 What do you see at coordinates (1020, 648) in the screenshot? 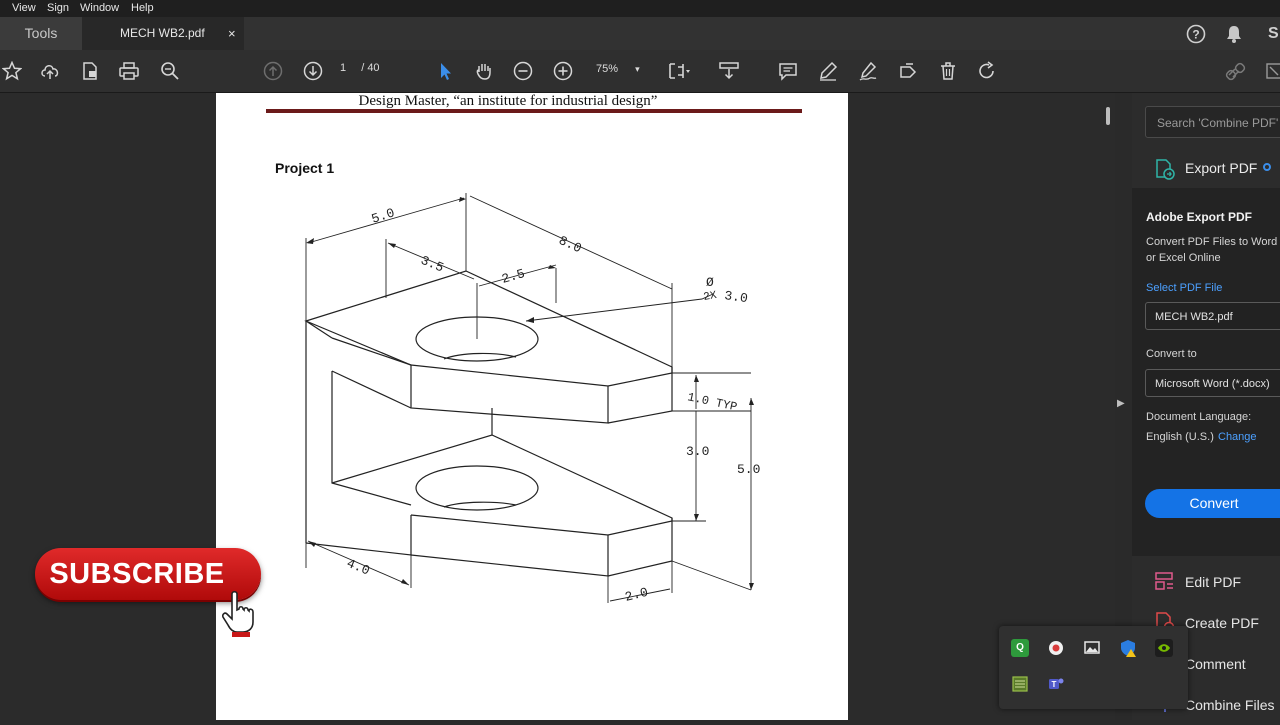
I see `q-app-tray-icon: Q` at bounding box center [1020, 648].